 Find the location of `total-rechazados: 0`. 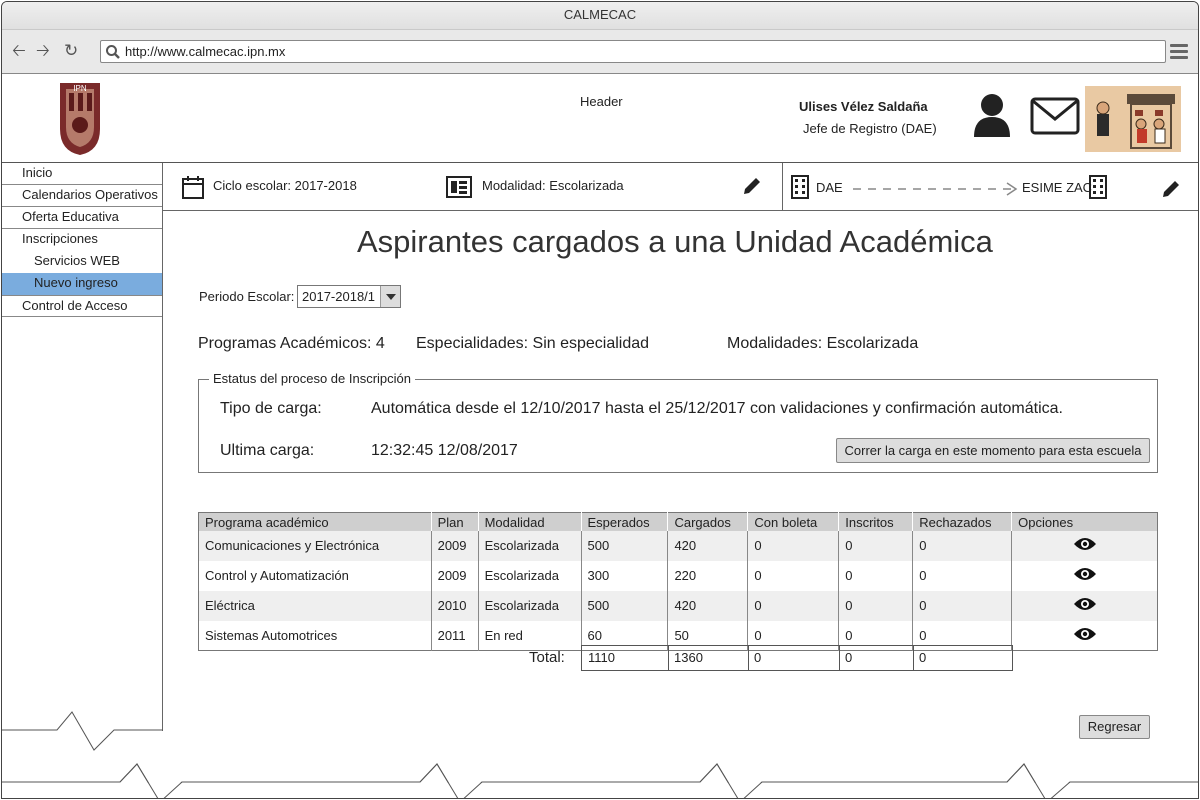

total-rechazados: 0 is located at coordinates (963, 658).